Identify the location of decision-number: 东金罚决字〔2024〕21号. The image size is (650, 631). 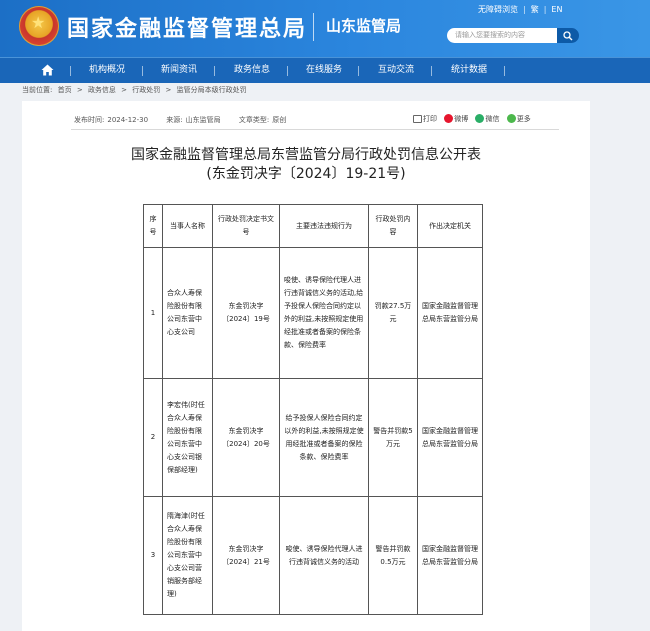
(246, 555).